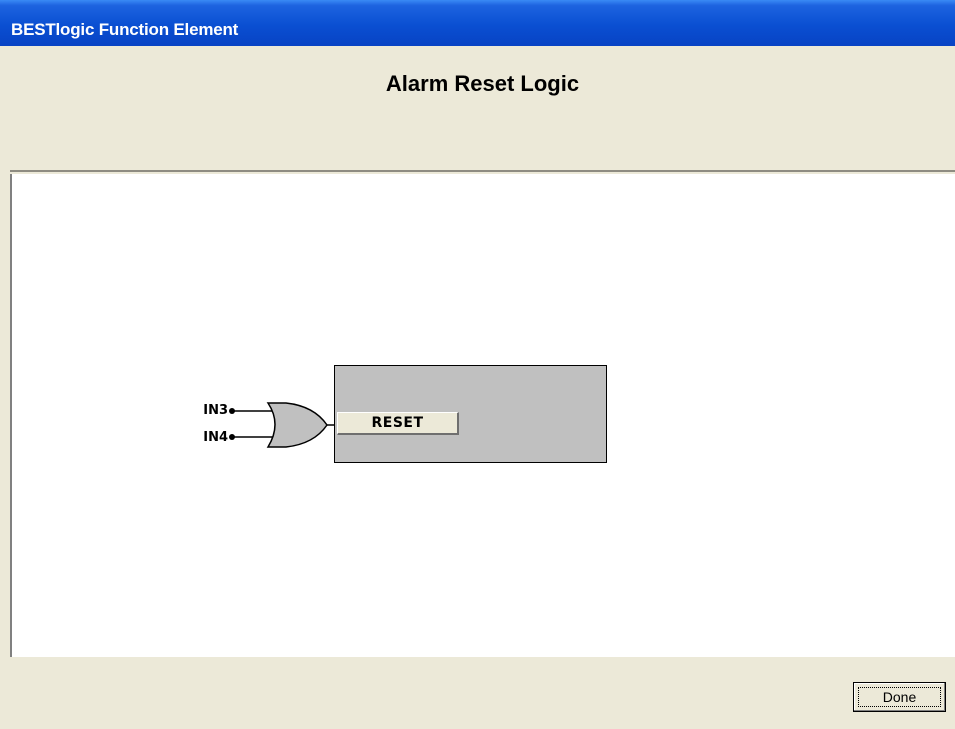 The width and height of the screenshot is (955, 729). What do you see at coordinates (482, 83) in the screenshot?
I see `page-title: Alarm Reset Logic` at bounding box center [482, 83].